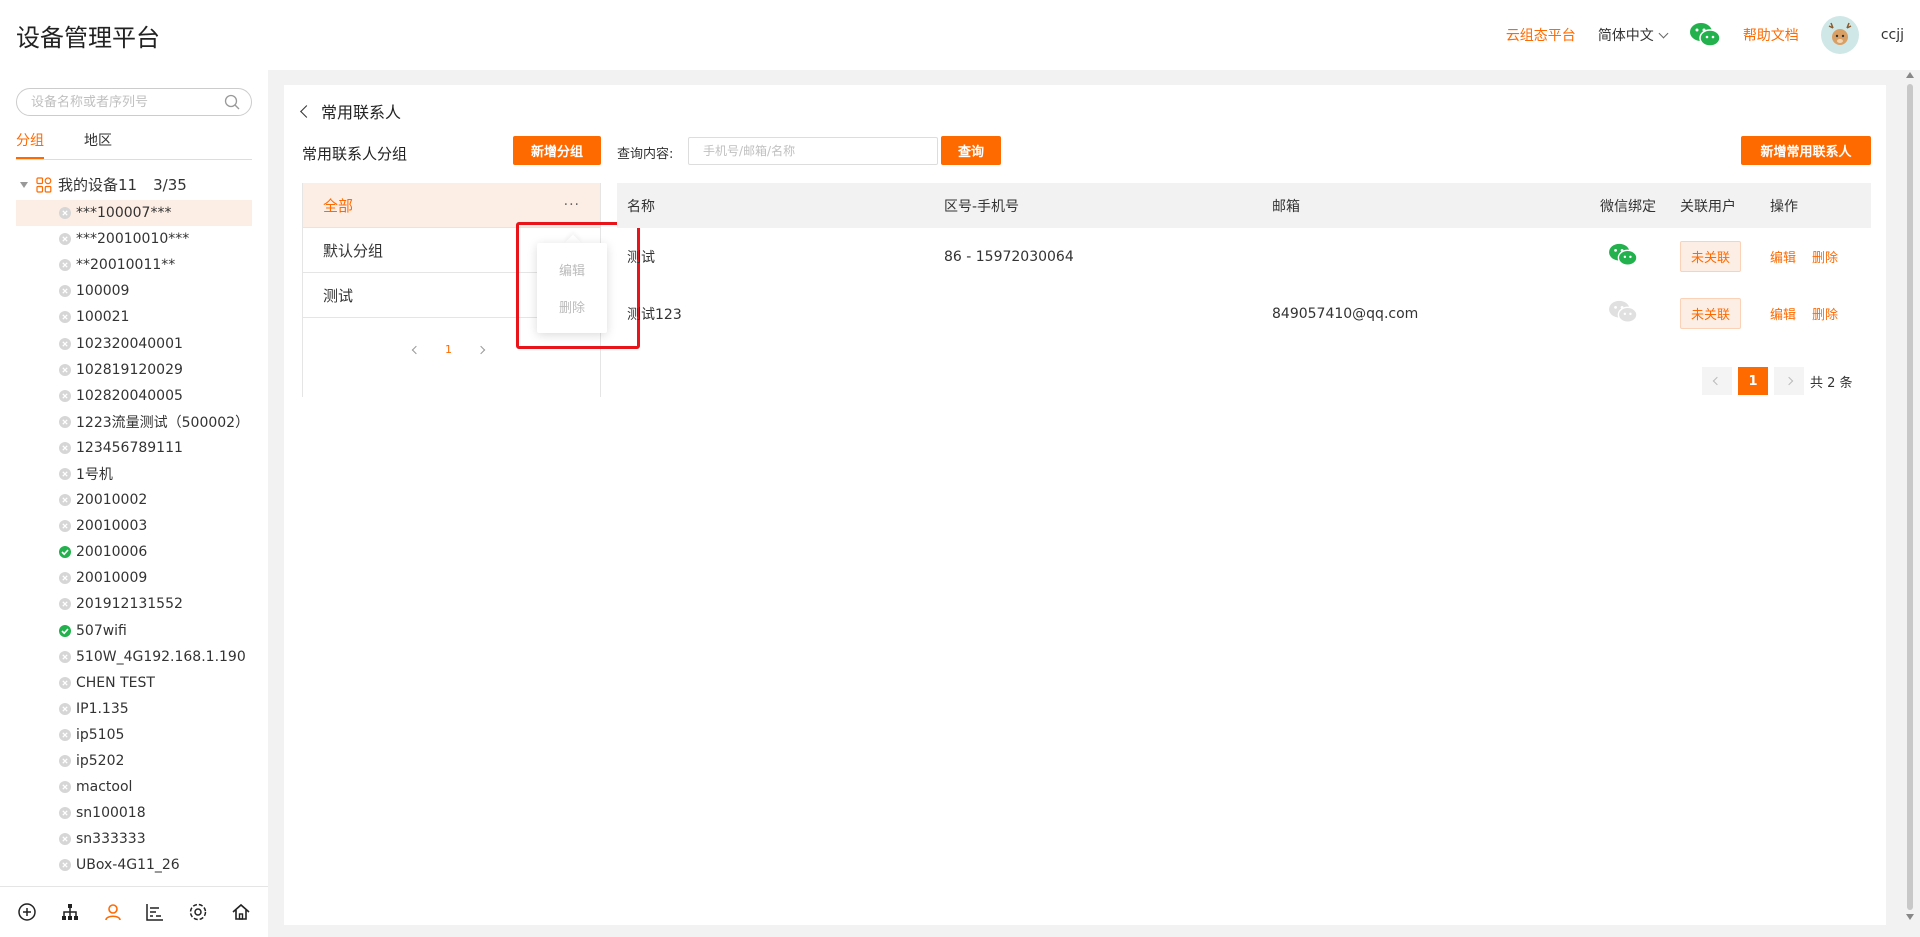 Image resolution: width=1920 pixels, height=937 pixels. I want to click on tab-group: 分组, so click(30, 144).